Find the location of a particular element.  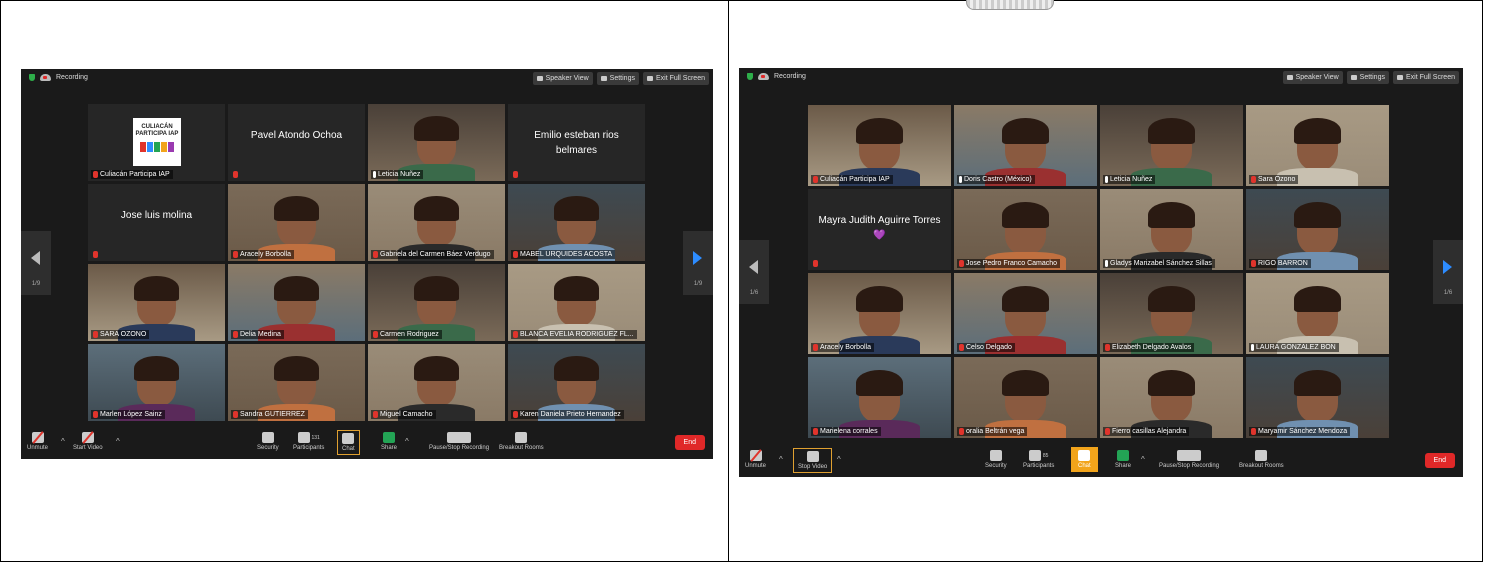

next-page-arrow: 1/9 is located at coordinates (698, 263).